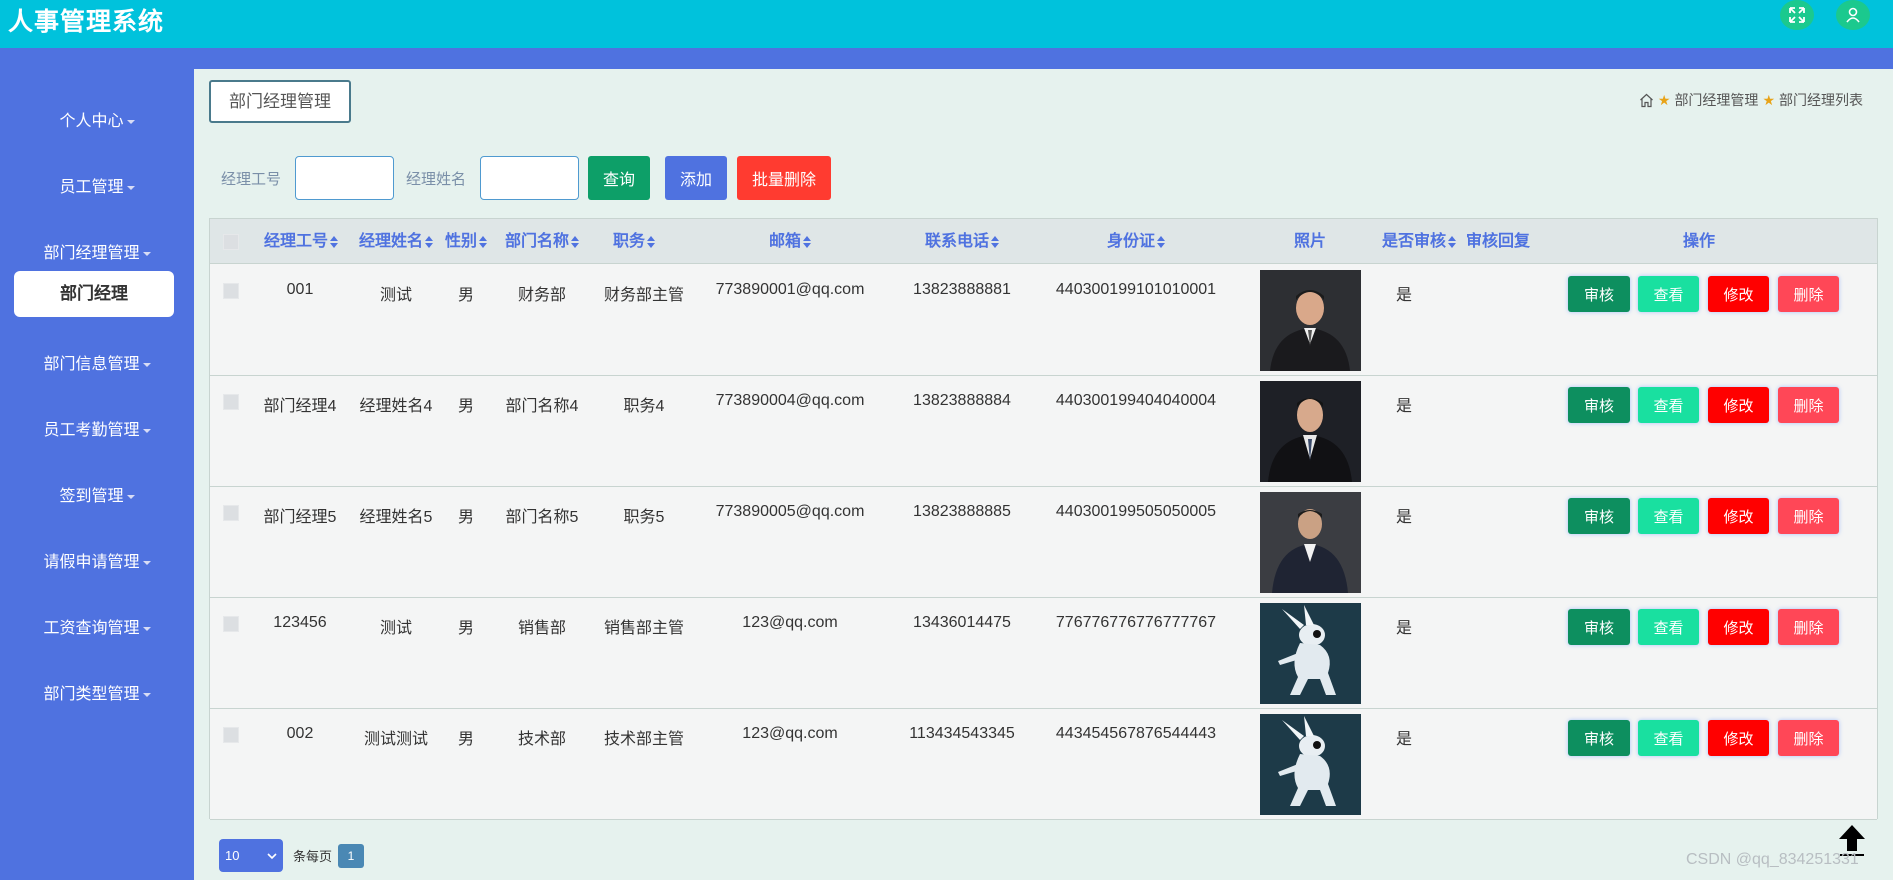 The height and width of the screenshot is (880, 1893). Describe the element at coordinates (541, 295) in the screenshot. I see `cell-dept: 财务部` at that location.